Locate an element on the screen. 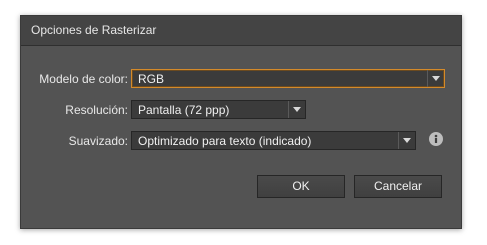 This screenshot has width=487, height=245. resolution-select: Pantalla (72 ppp) is located at coordinates (218, 109).